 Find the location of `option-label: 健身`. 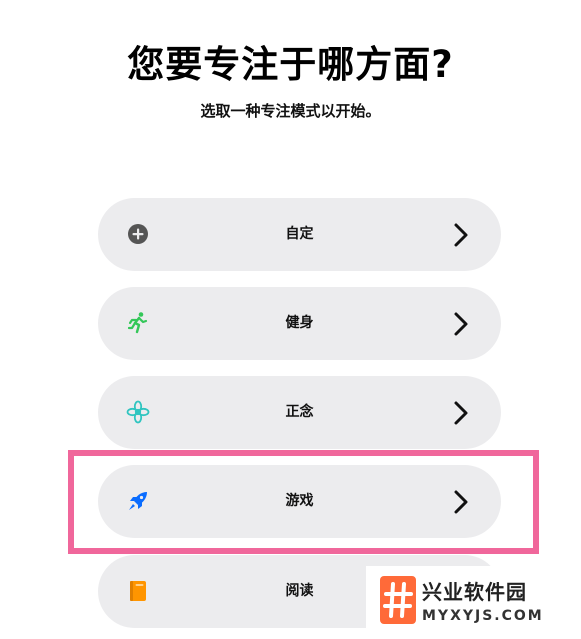

option-label: 健身 is located at coordinates (299, 323).